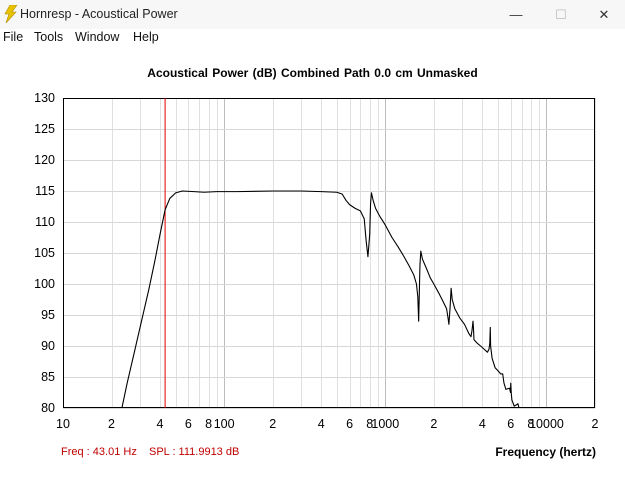 This screenshot has height=478, width=625. Describe the element at coordinates (44, 160) in the screenshot. I see `y-tick-label: 120` at that location.